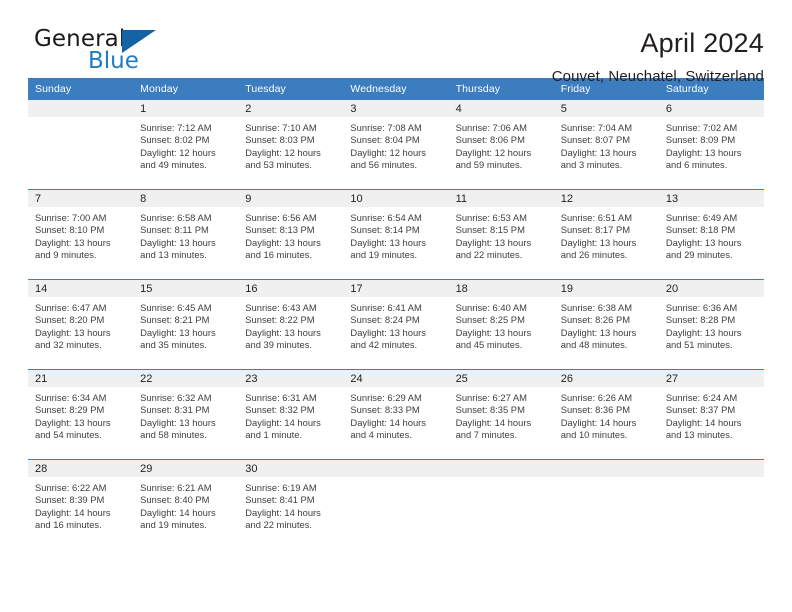 This screenshot has width=792, height=612. What do you see at coordinates (381, 435) in the screenshot?
I see `daylight-duration-line2: and 4 minutes.` at bounding box center [381, 435].